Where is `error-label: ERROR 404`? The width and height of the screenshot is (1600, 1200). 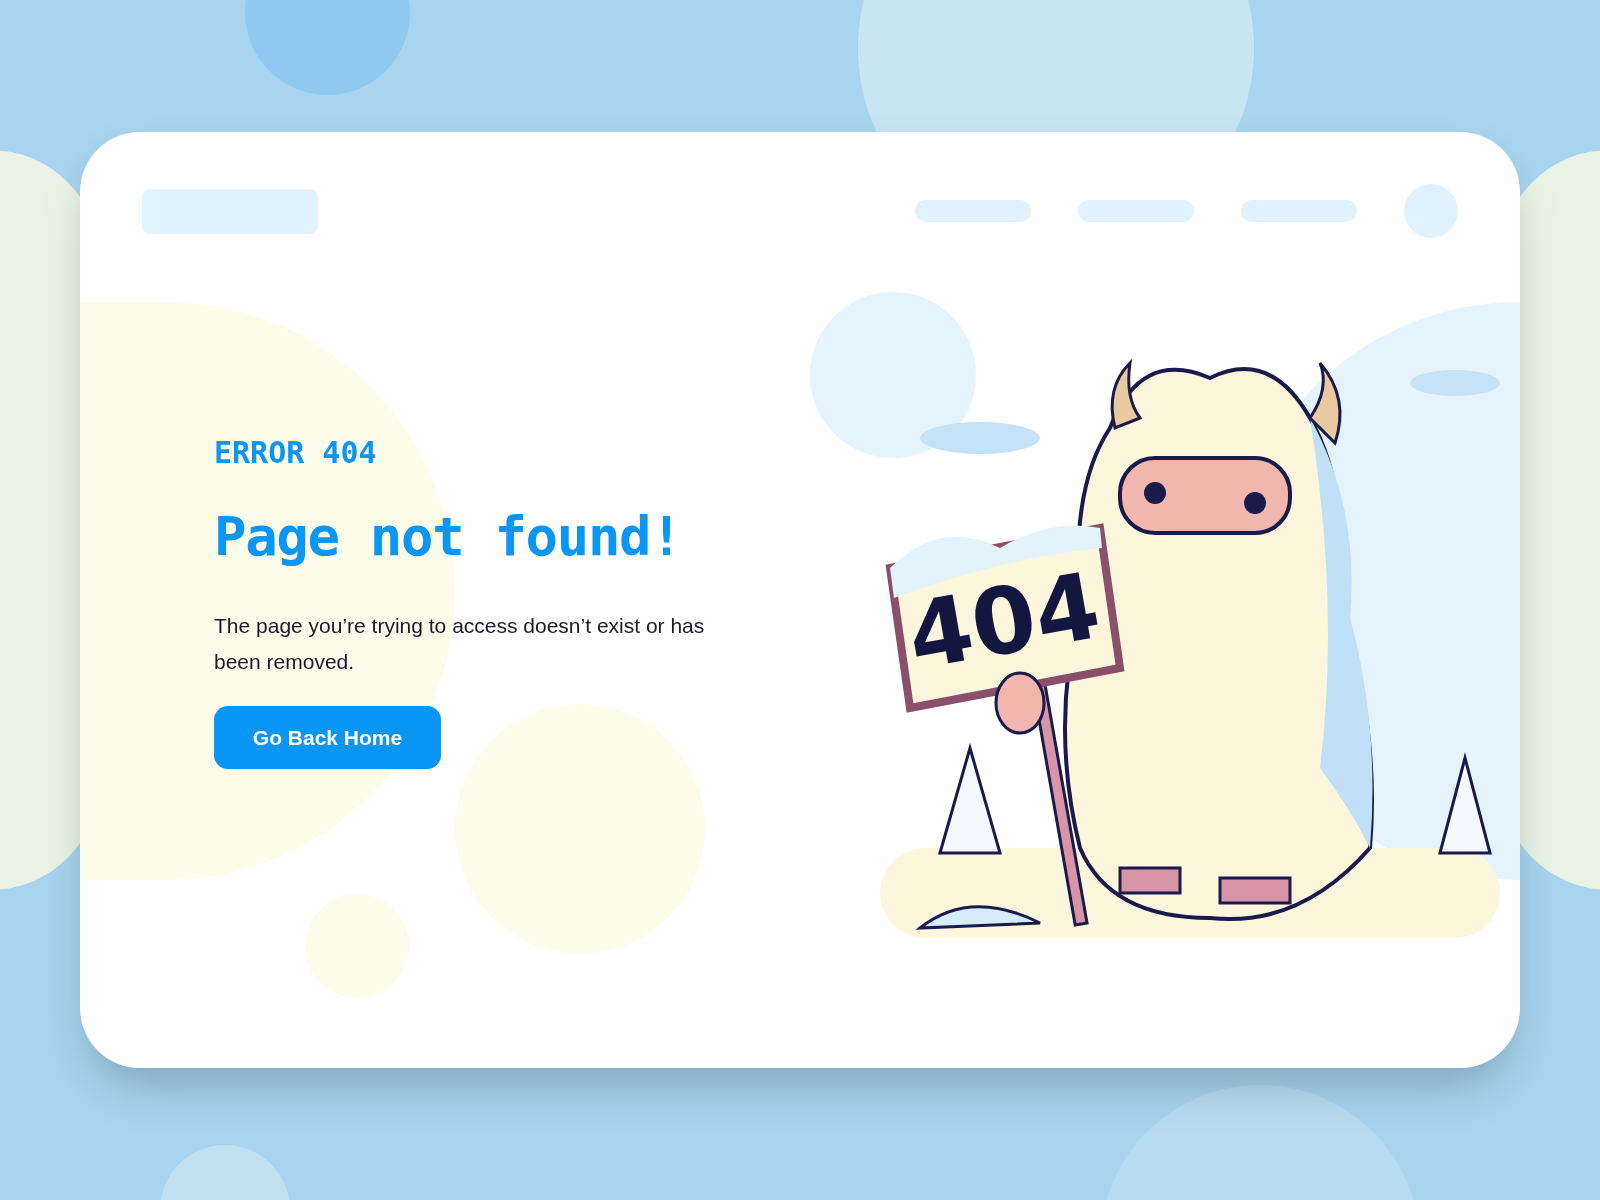
error-label: ERROR 404 is located at coordinates (295, 453).